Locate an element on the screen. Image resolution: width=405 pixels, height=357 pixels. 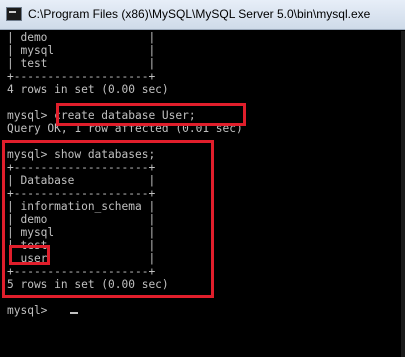
console-app-icon is located at coordinates (14, 14).